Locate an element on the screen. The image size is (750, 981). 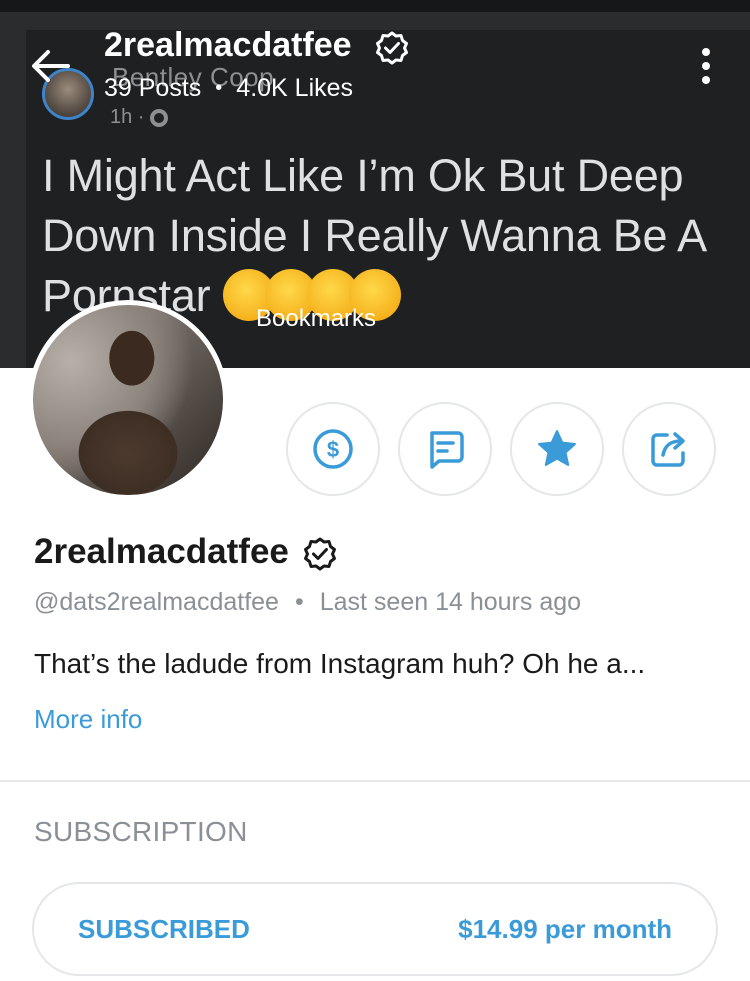
globe-icon is located at coordinates (159, 117).